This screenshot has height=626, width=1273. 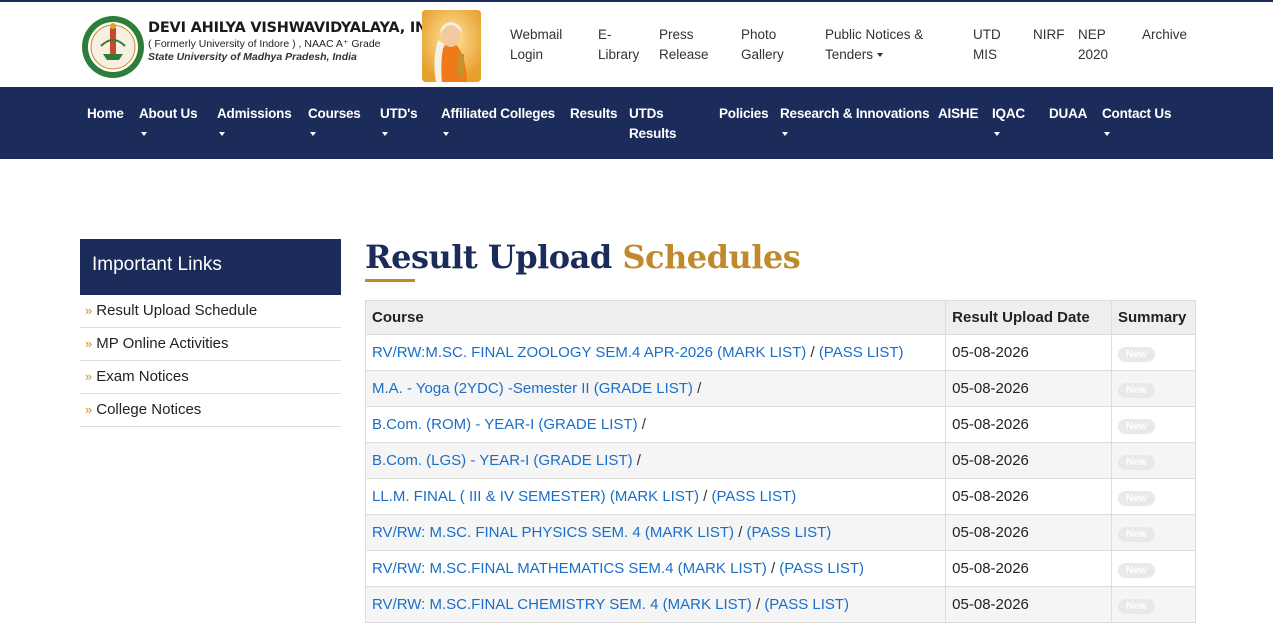 What do you see at coordinates (711, 257) in the screenshot?
I see `page-title-part2: Schedules` at bounding box center [711, 257].